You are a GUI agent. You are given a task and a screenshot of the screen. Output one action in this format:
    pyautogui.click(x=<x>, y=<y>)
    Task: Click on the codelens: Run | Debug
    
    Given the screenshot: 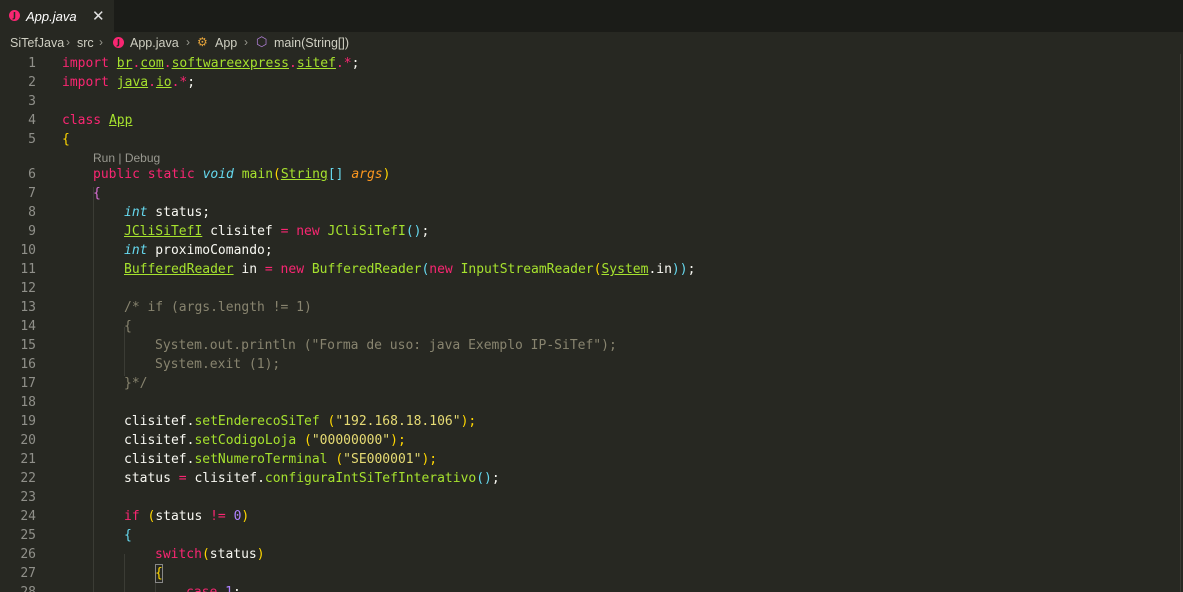 What is the action you would take?
    pyautogui.click(x=127, y=158)
    